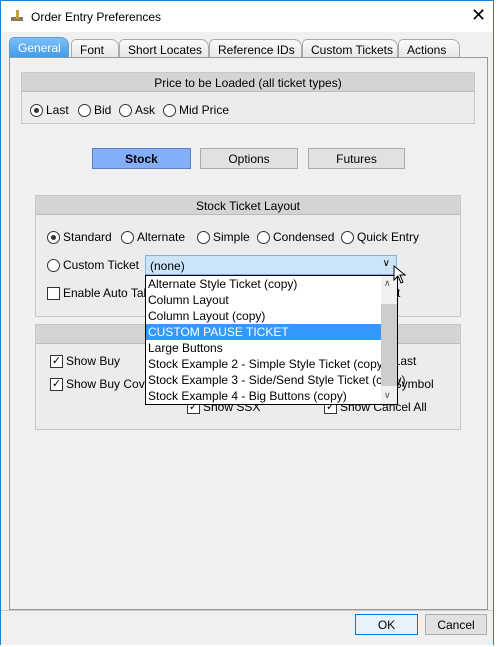 Image resolution: width=502 pixels, height=647 pixels. What do you see at coordinates (247, 627) in the screenshot?
I see `dialog-footer: OK Cancel` at bounding box center [247, 627].